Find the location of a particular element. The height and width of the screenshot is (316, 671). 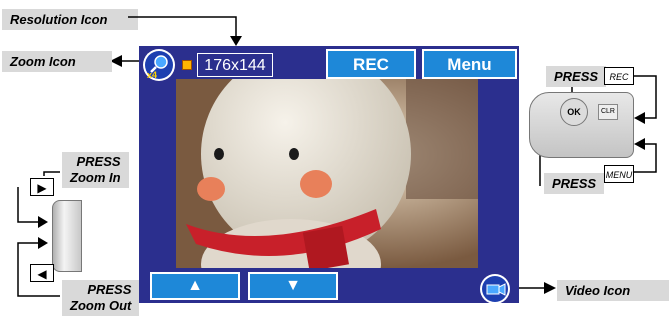

resolution-icon: 176x144 is located at coordinates (235, 65).